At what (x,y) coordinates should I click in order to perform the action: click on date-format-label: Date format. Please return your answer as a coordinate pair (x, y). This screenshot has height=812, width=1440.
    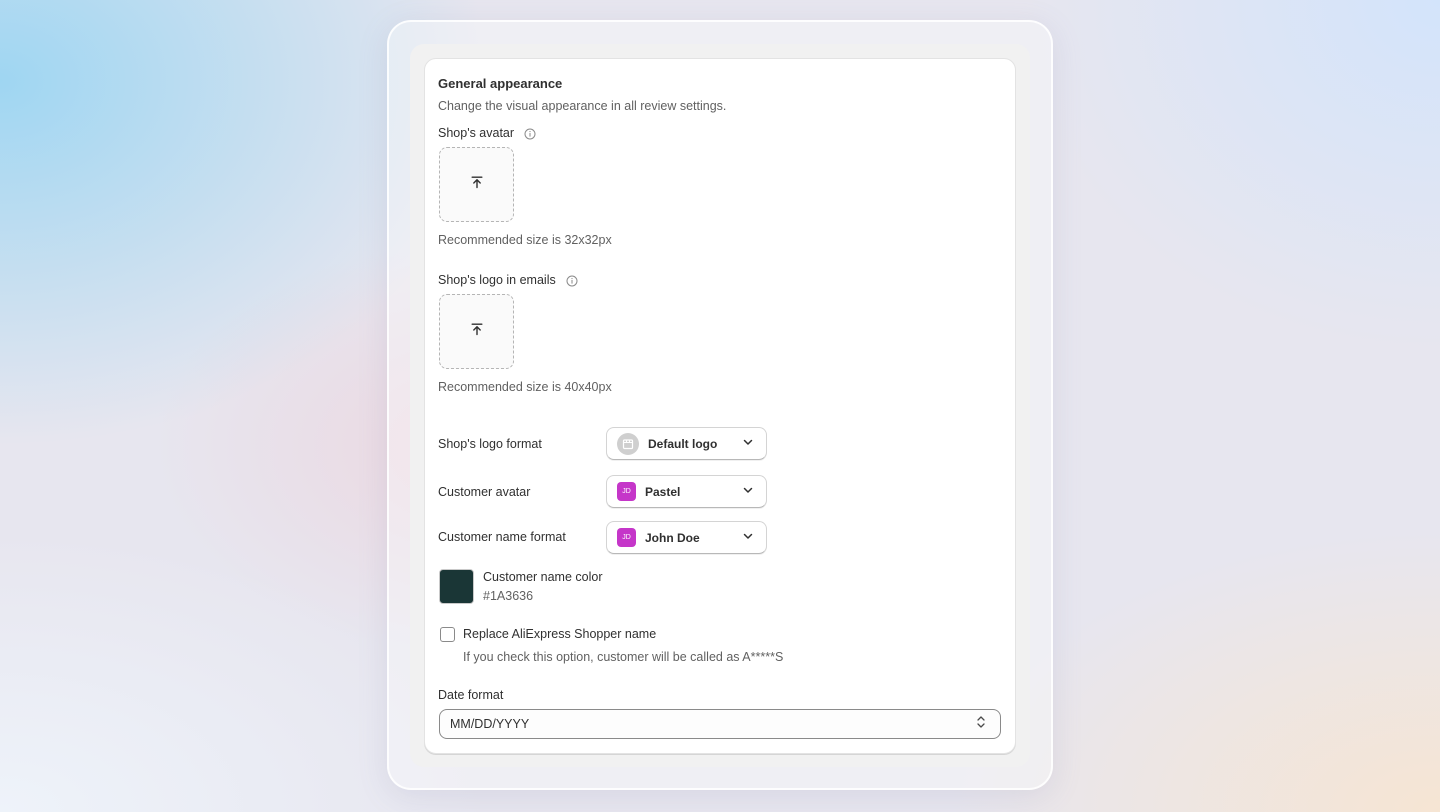
    Looking at the image, I should click on (471, 695).